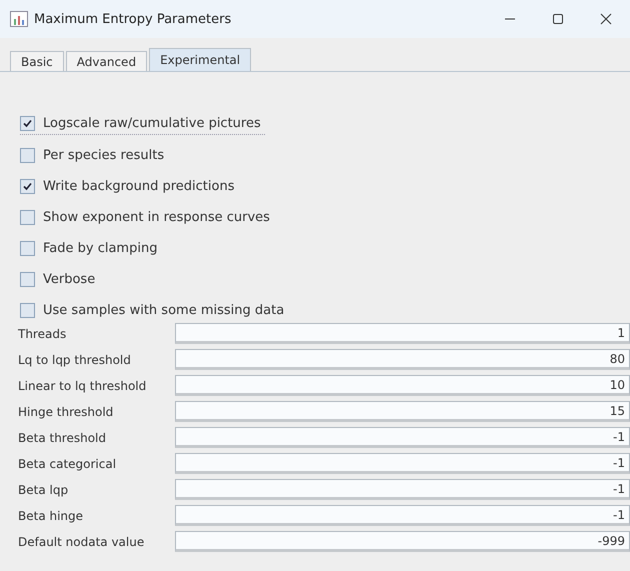 This screenshot has width=630, height=571. Describe the element at coordinates (37, 61) in the screenshot. I see `tab: Basic` at that location.